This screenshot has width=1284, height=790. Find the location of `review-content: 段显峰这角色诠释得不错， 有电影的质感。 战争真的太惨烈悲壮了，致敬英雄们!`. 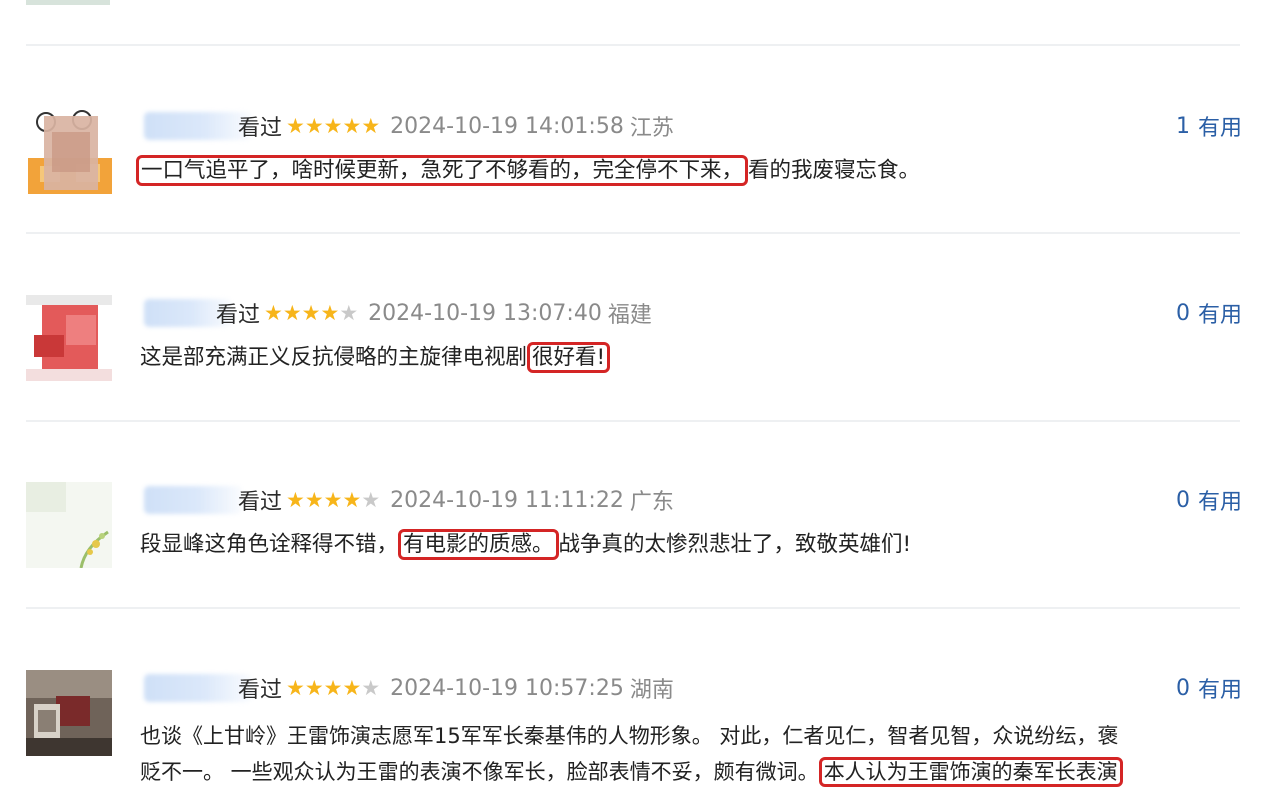

review-content: 段显峰这角色诠释得不错， 有电影的质感。 战争真的太惨烈悲壮了，致敬英雄们! is located at coordinates (525, 545).